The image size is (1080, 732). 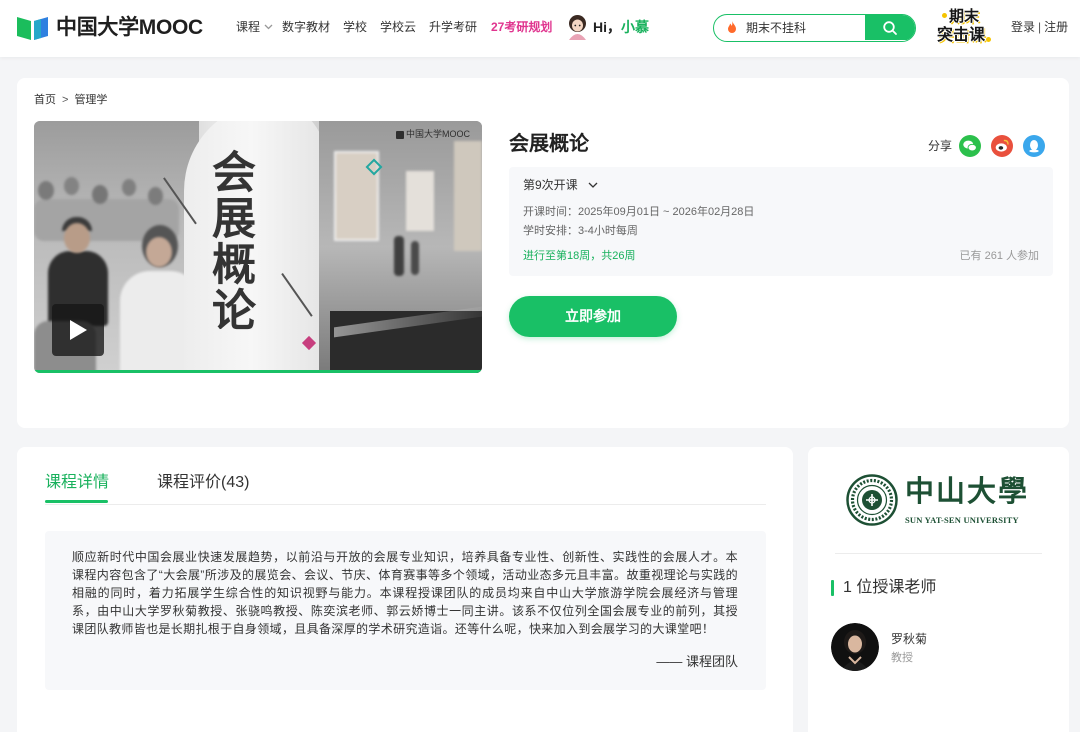 What do you see at coordinates (635, 27) in the screenshot?
I see `greeting-name: 小慕` at bounding box center [635, 27].